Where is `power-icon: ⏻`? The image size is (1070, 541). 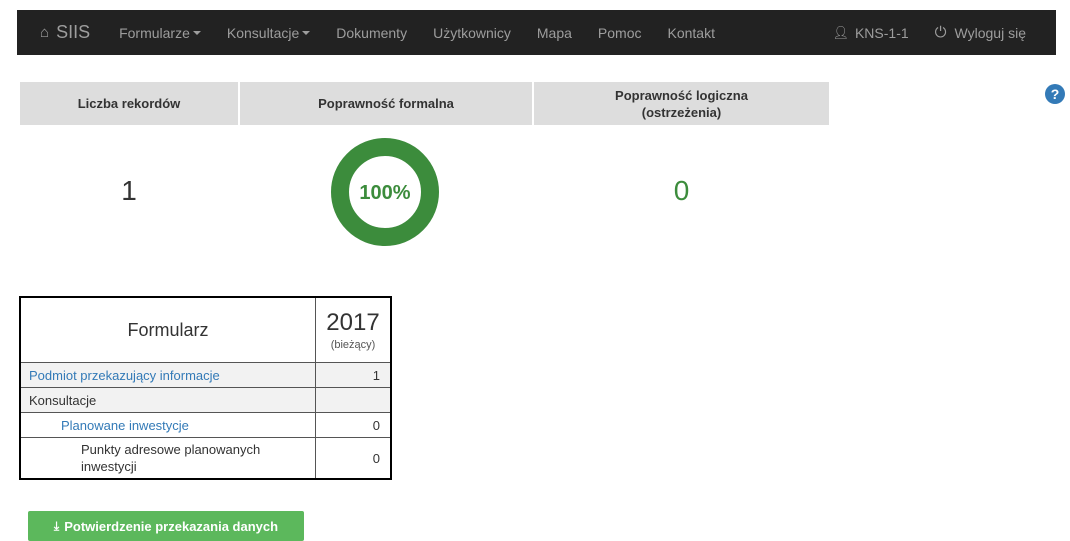
power-icon: ⏻ is located at coordinates (940, 32).